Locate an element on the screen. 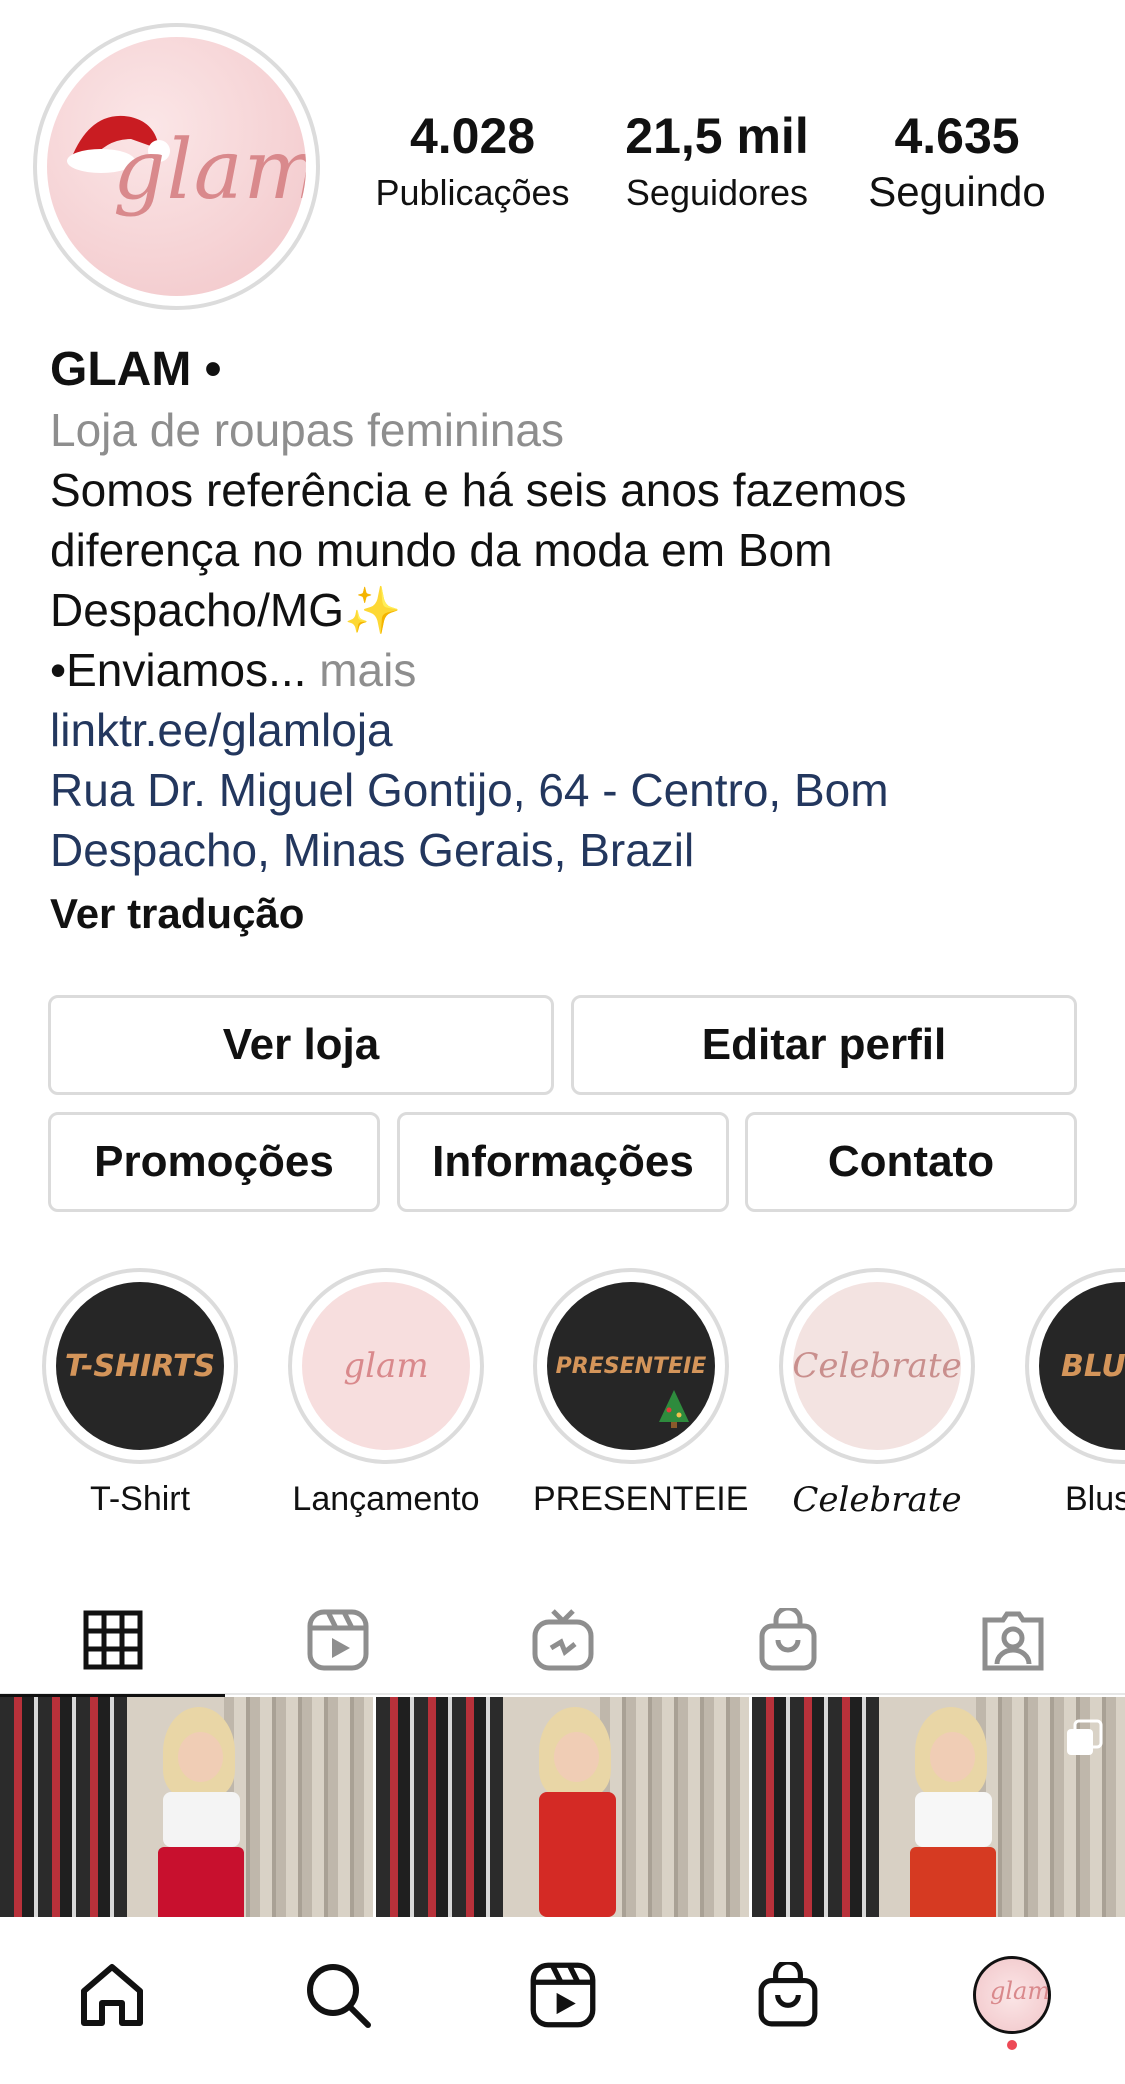 Image resolution: width=1125 pixels, height=2084 pixels. avatar-image: glam is located at coordinates (176, 166).